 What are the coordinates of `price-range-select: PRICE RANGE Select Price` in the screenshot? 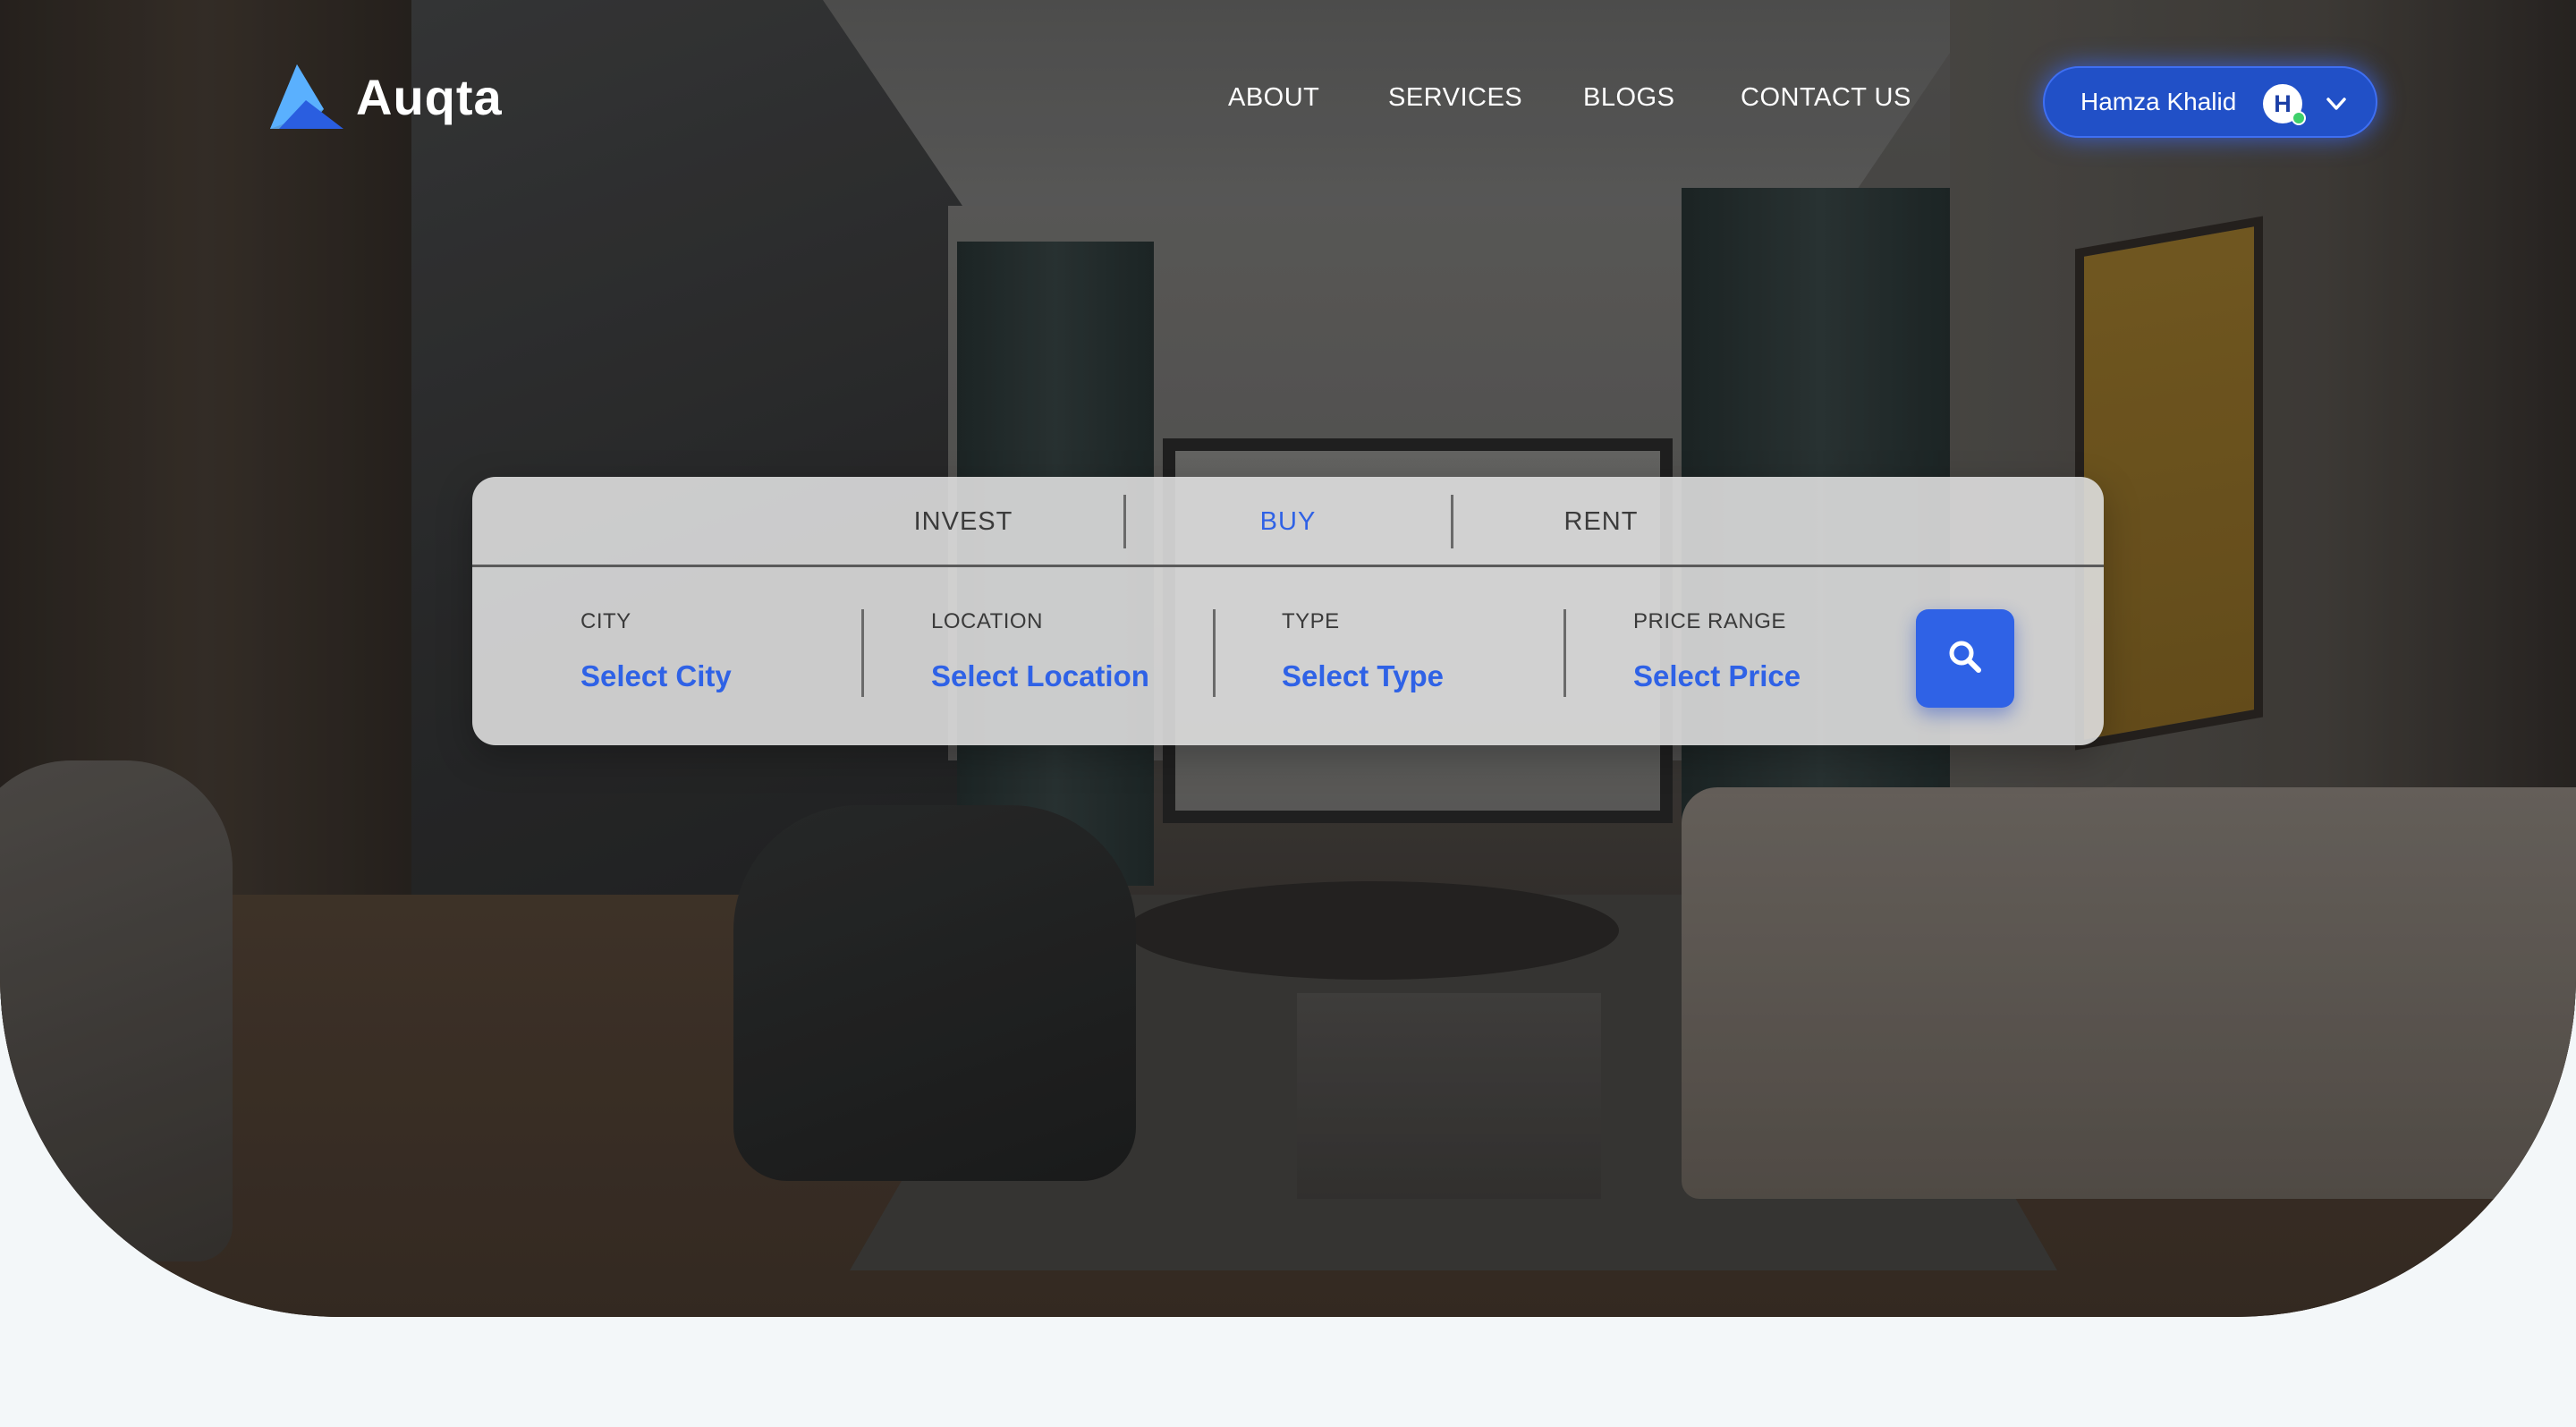 It's located at (1717, 651).